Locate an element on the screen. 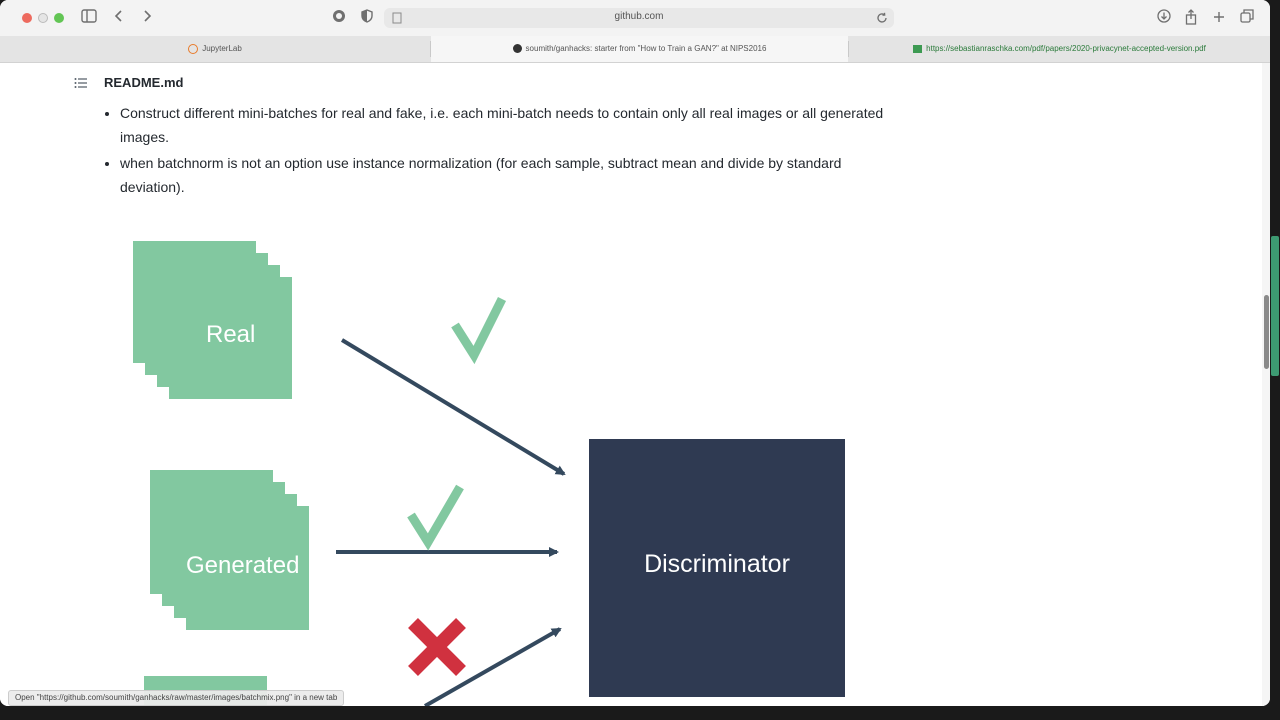  maximize-window-button is located at coordinates (59, 18).